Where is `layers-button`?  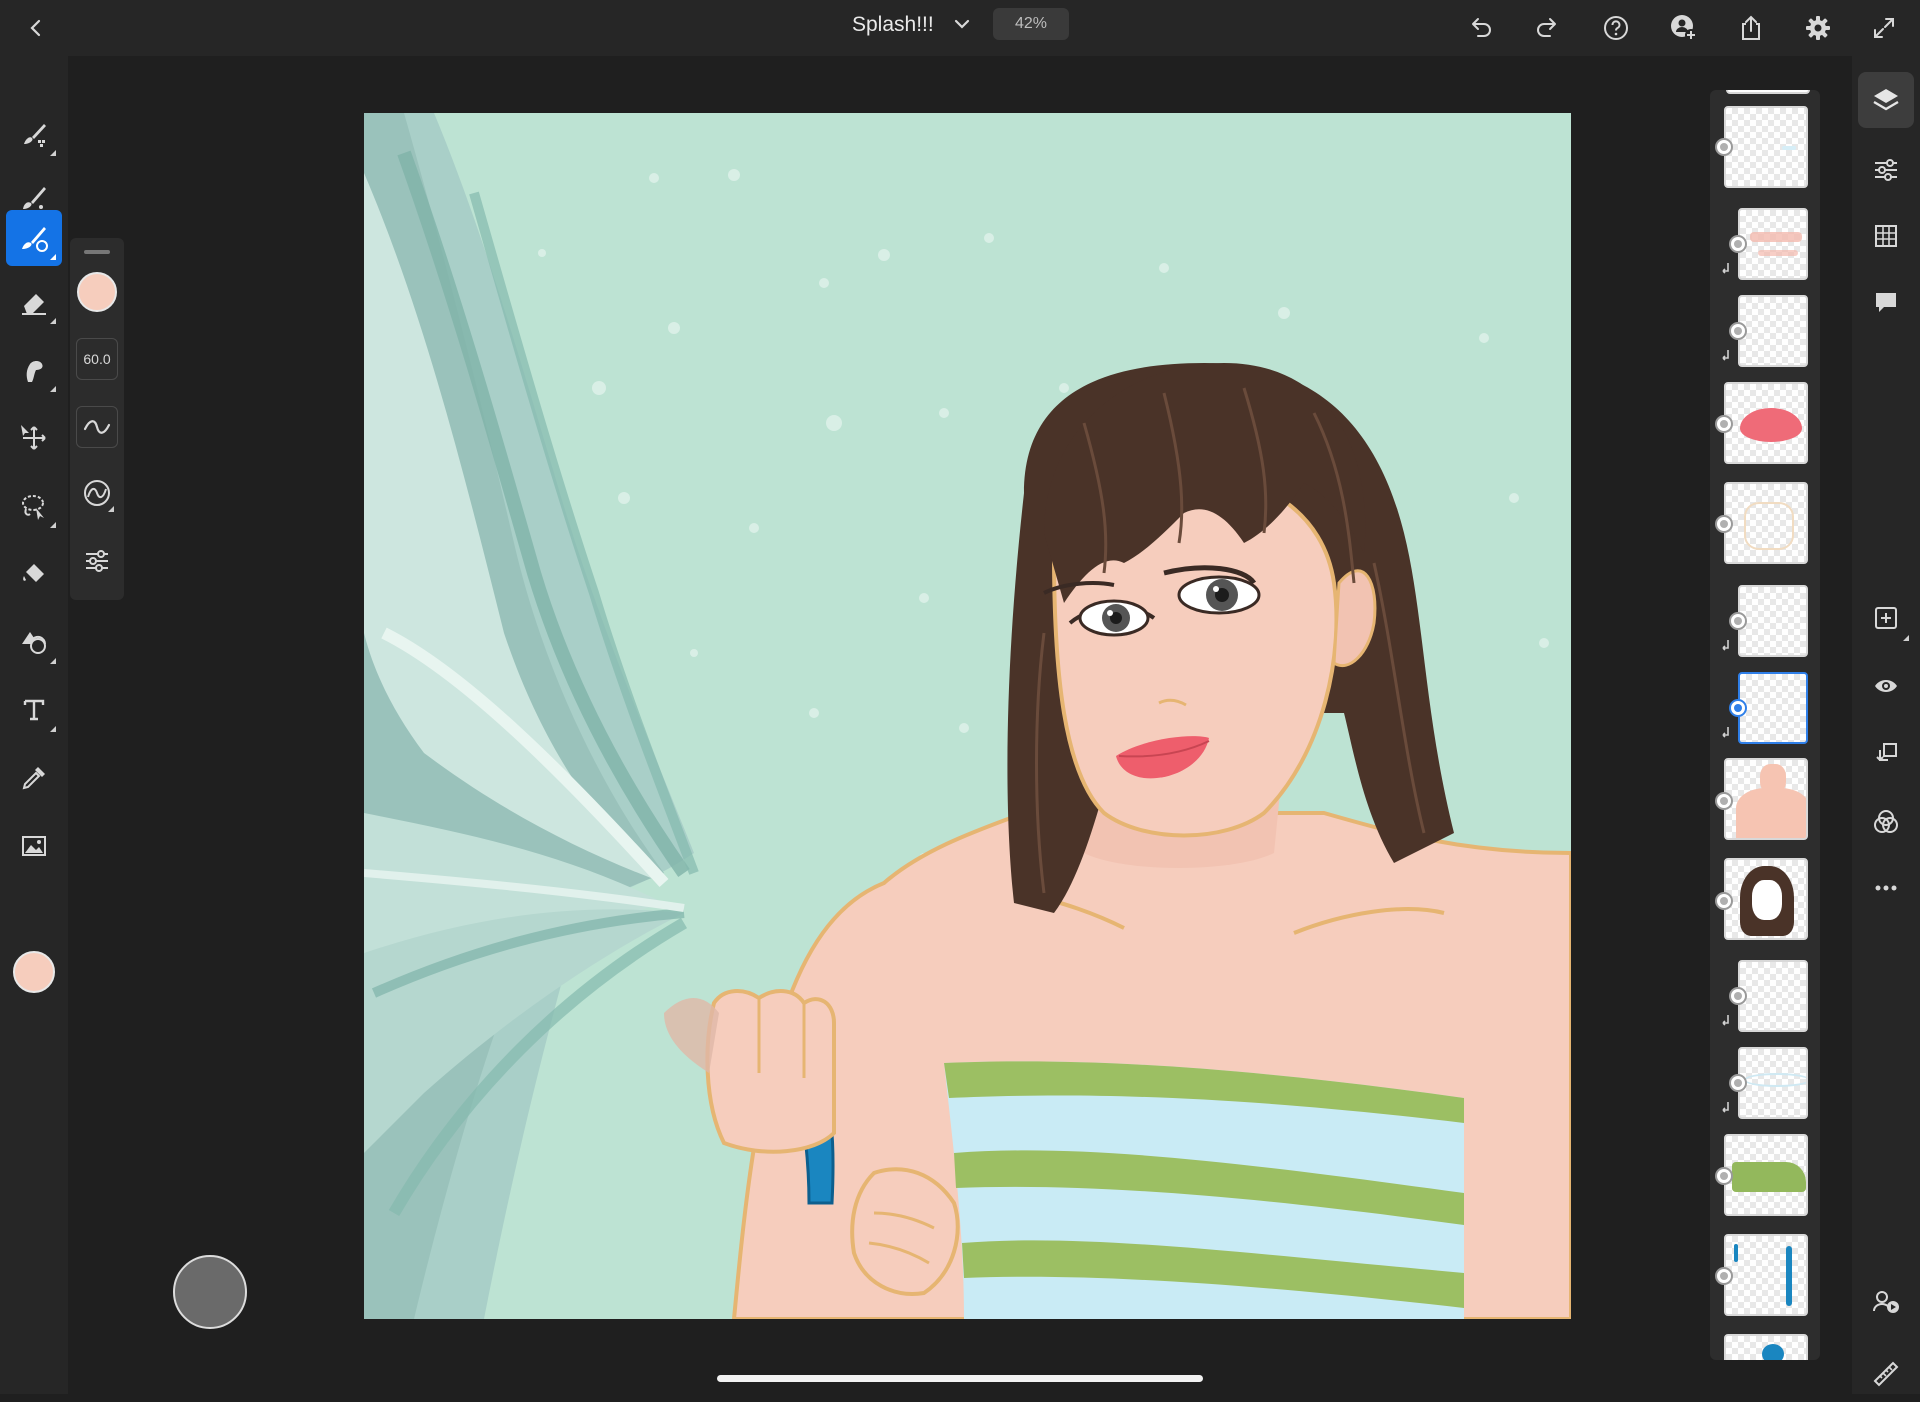 layers-button is located at coordinates (1886, 100).